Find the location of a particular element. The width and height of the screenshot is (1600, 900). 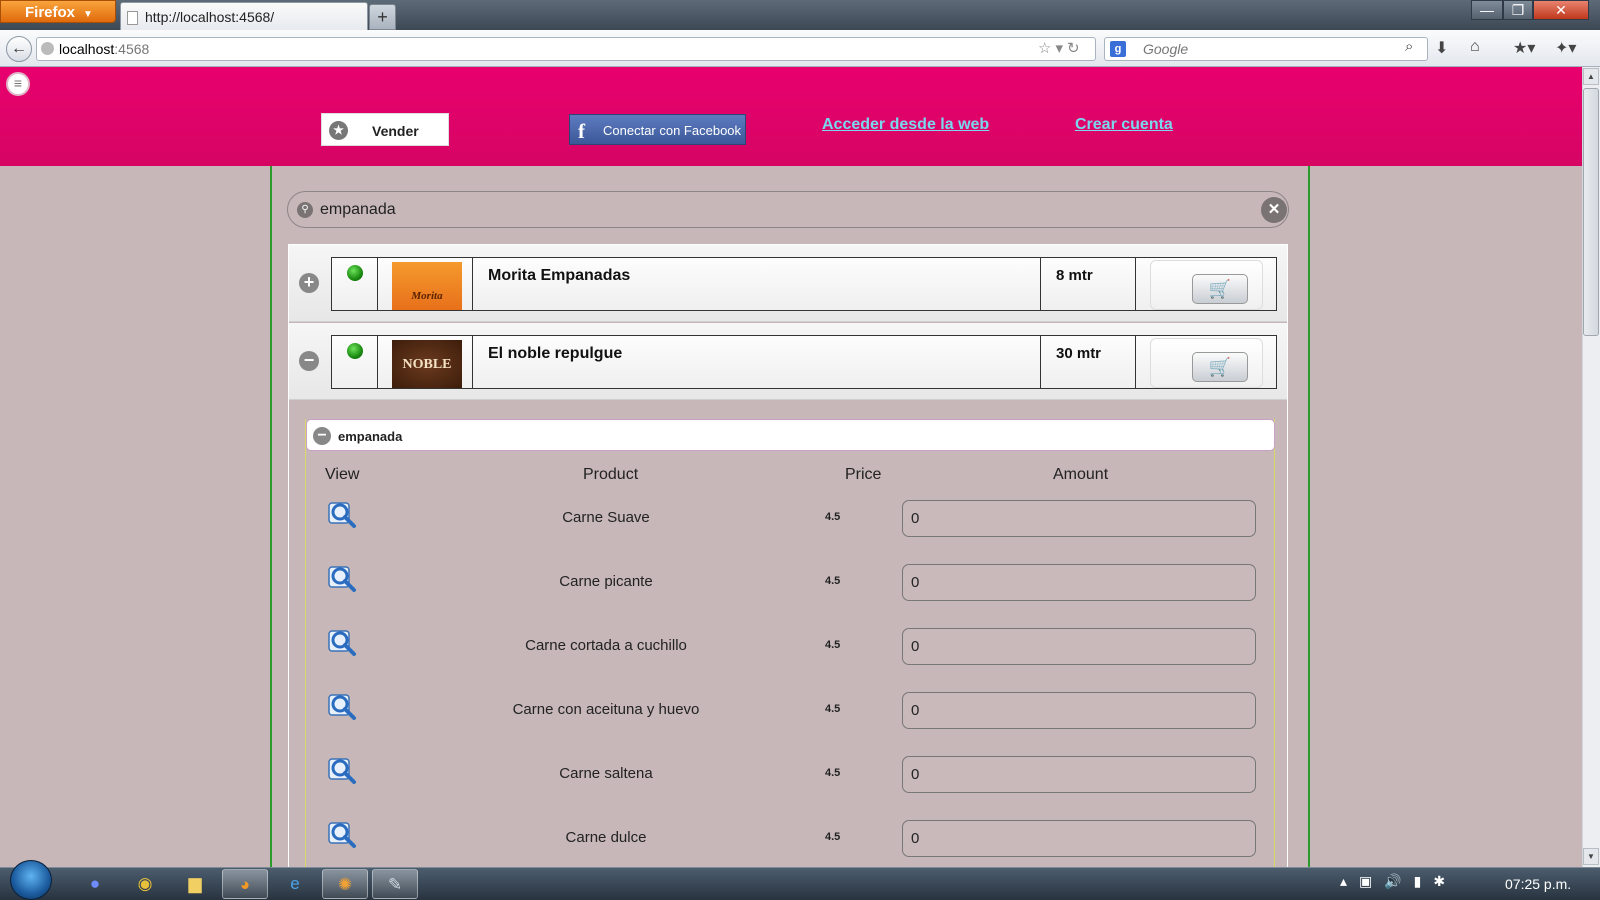

clear-search-icon: ✕ is located at coordinates (1274, 210).